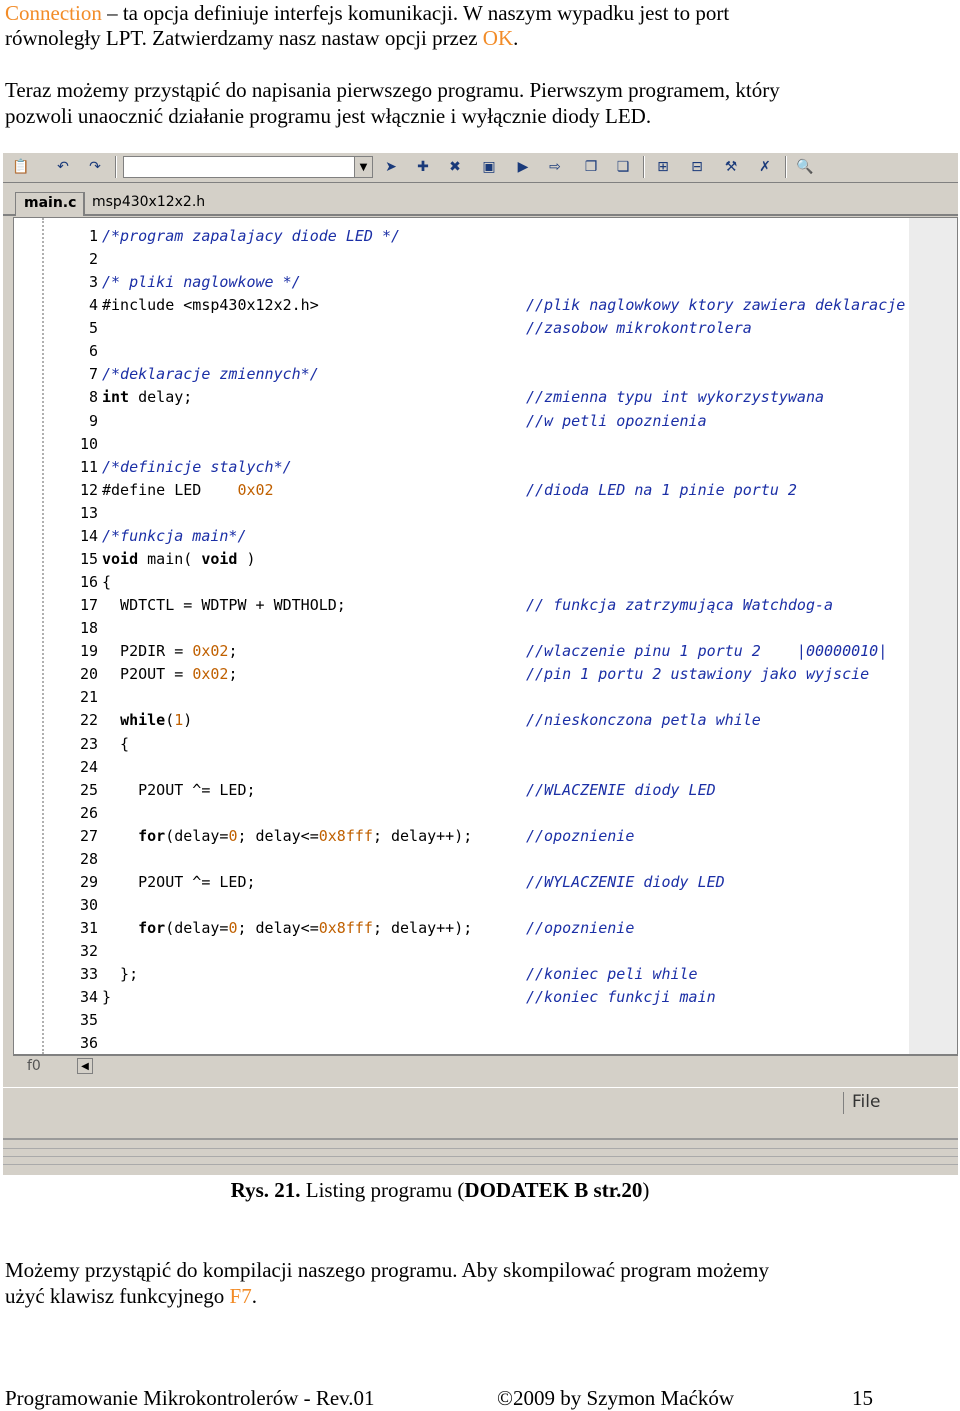  Describe the element at coordinates (88, 697) in the screenshot. I see `line-number: 21` at that location.